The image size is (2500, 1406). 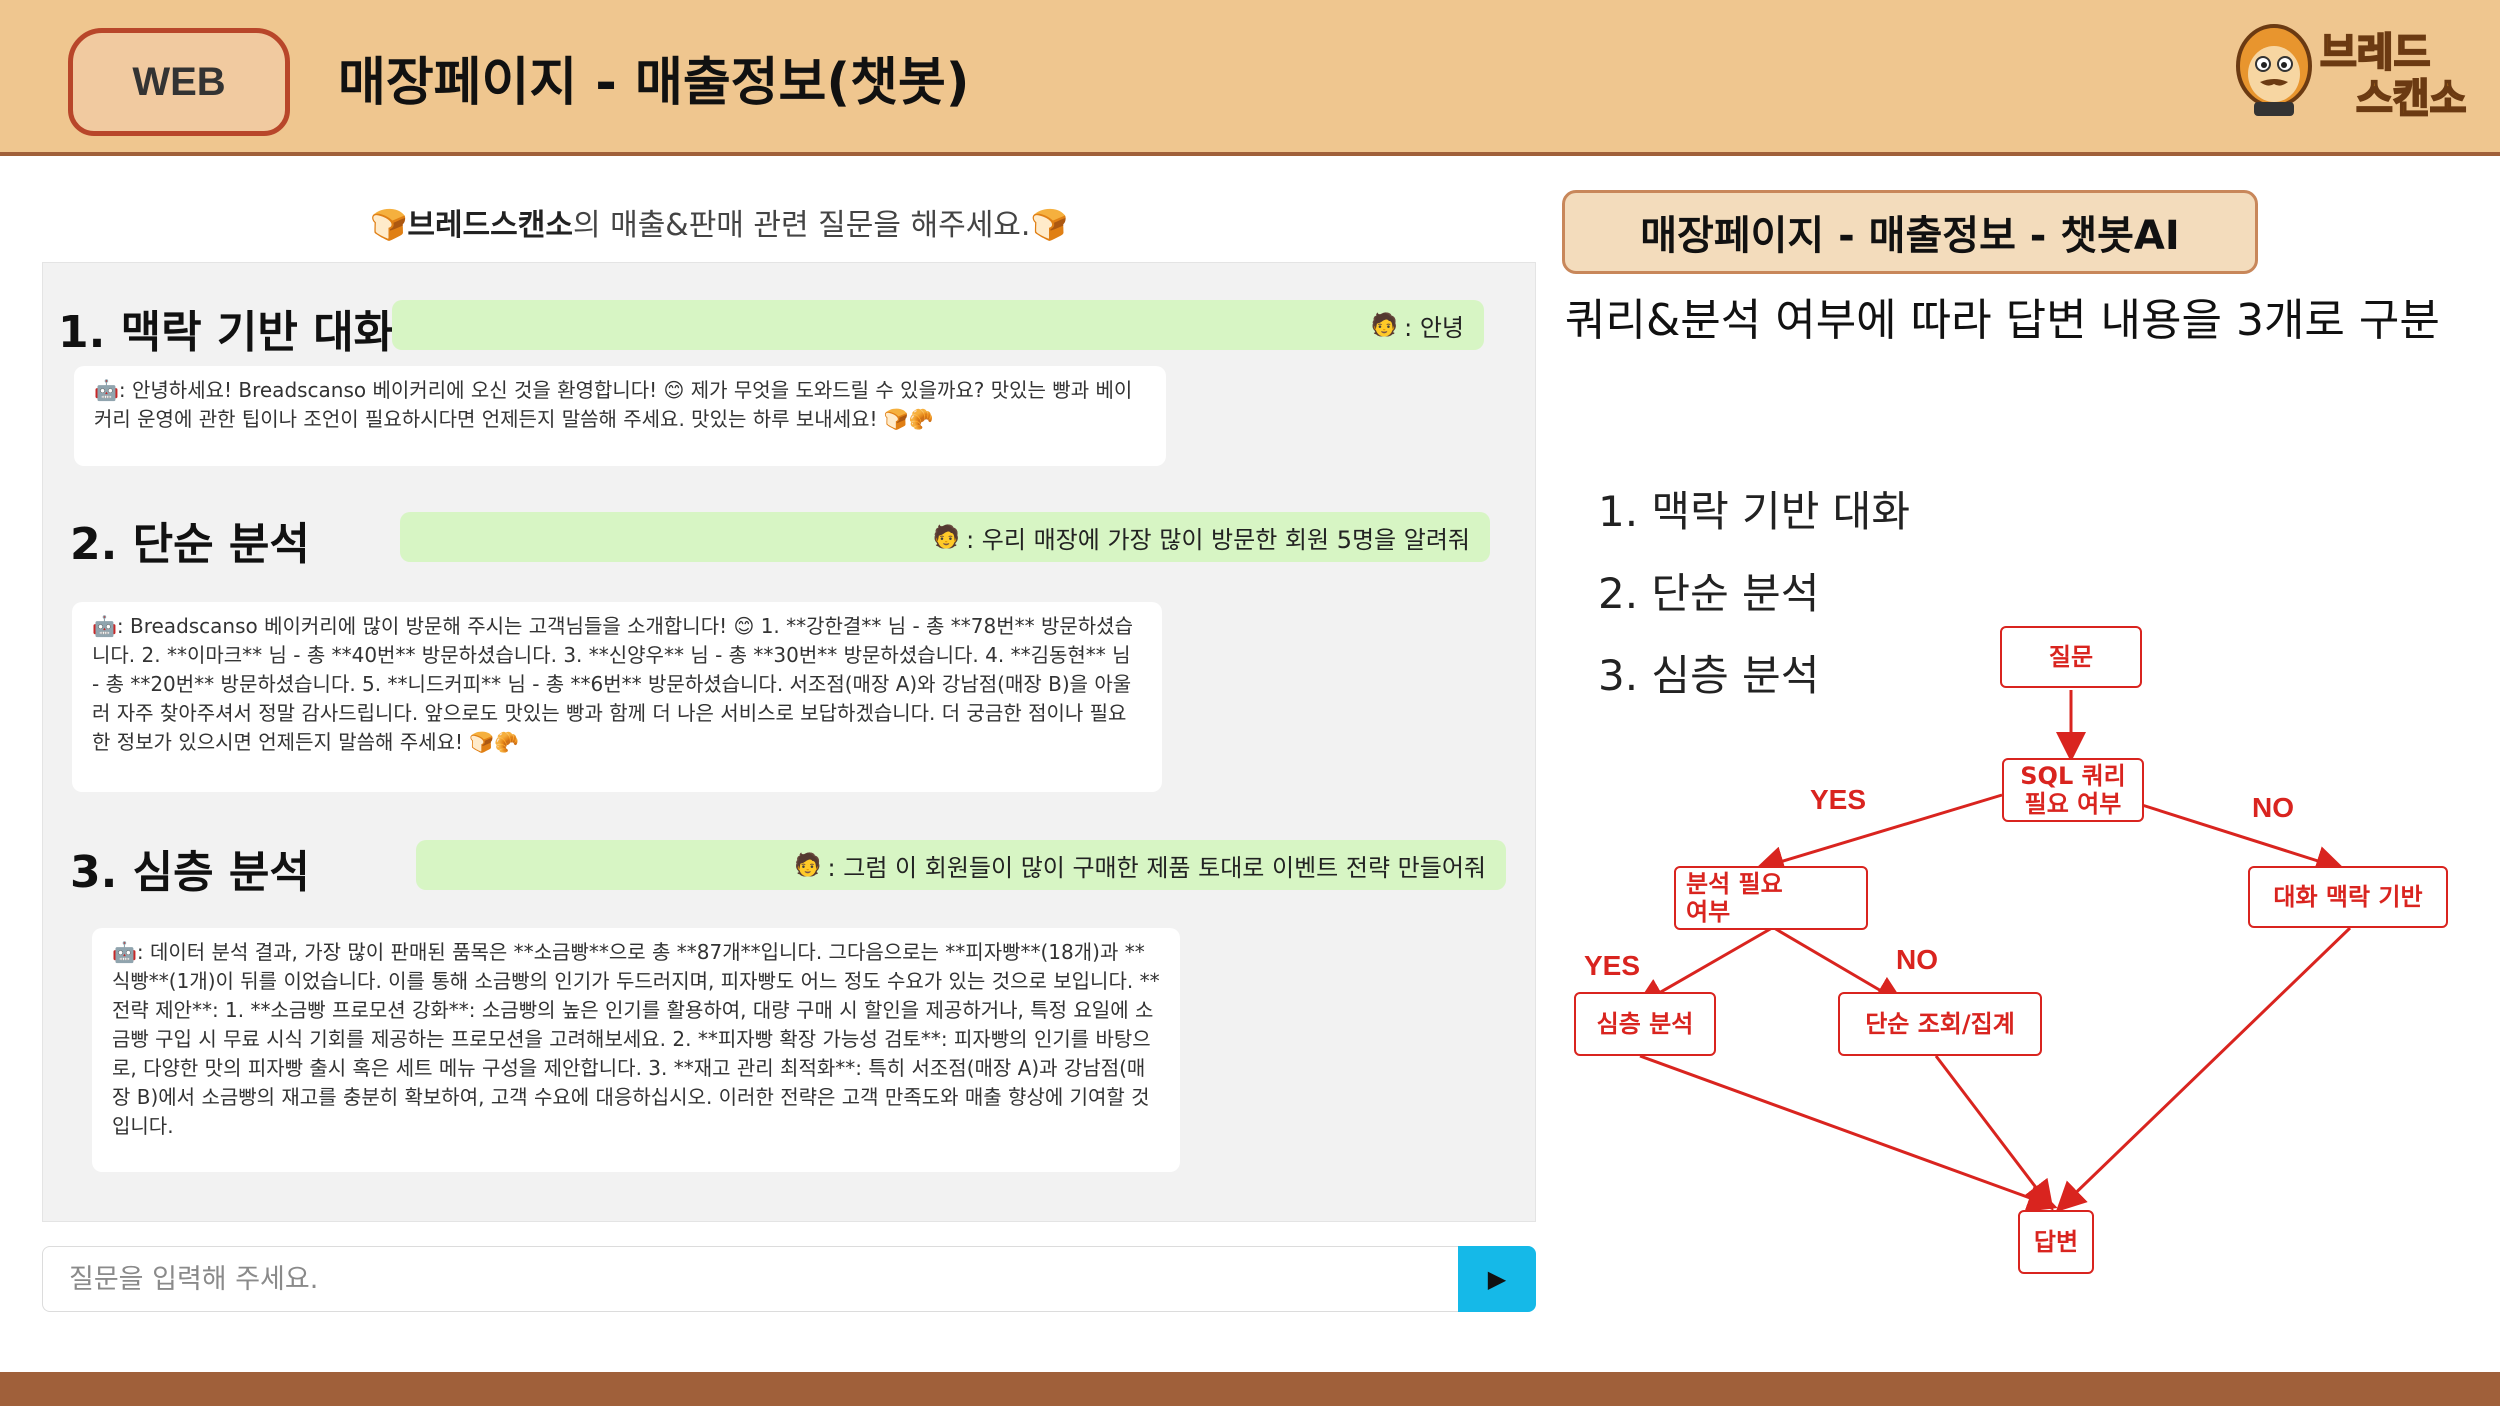 What do you see at coordinates (1848, 1133) in the screenshot?
I see `arrow-deep-to-answer` at bounding box center [1848, 1133].